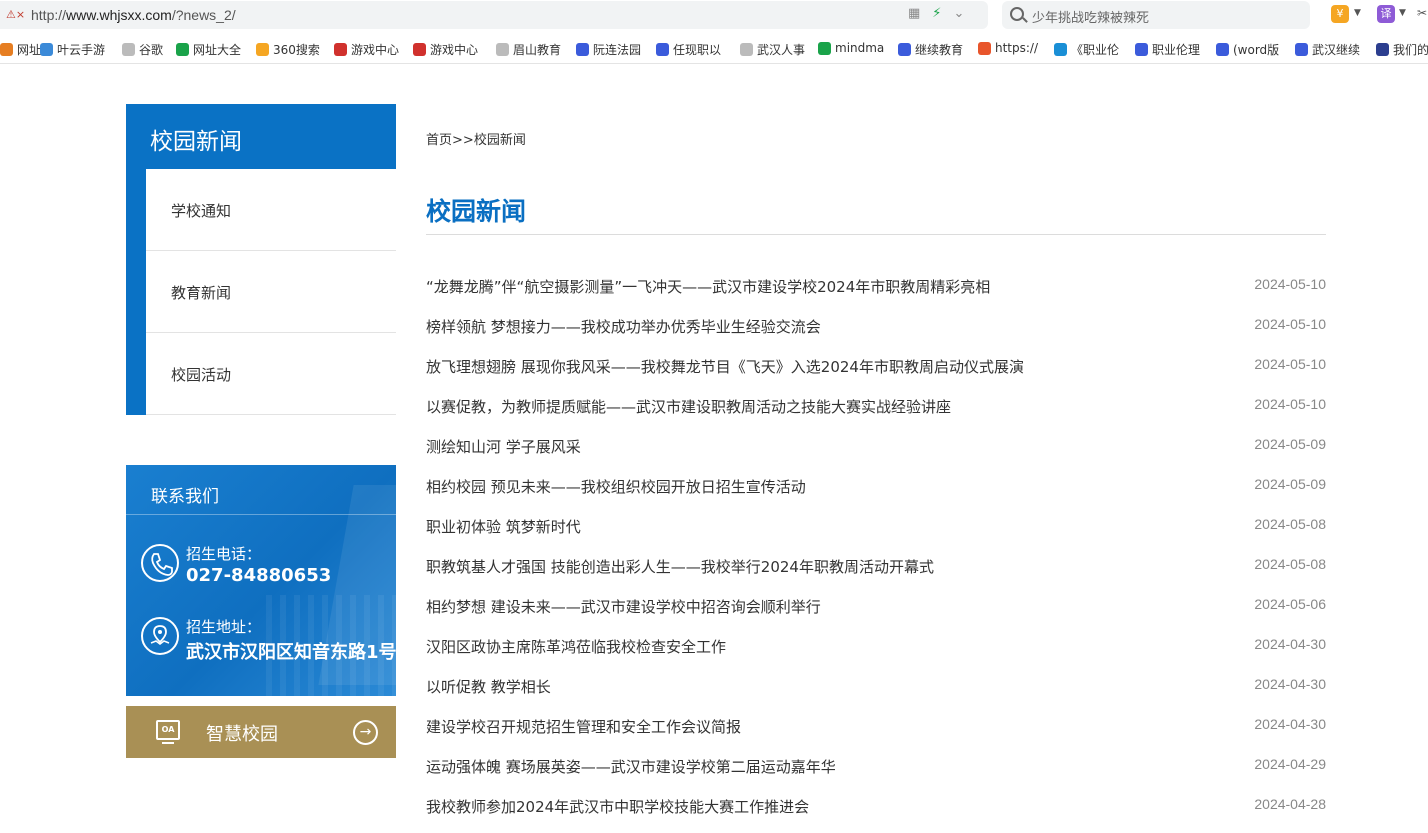  What do you see at coordinates (860, 48) in the screenshot?
I see `bookmark-label: mindma` at bounding box center [860, 48].